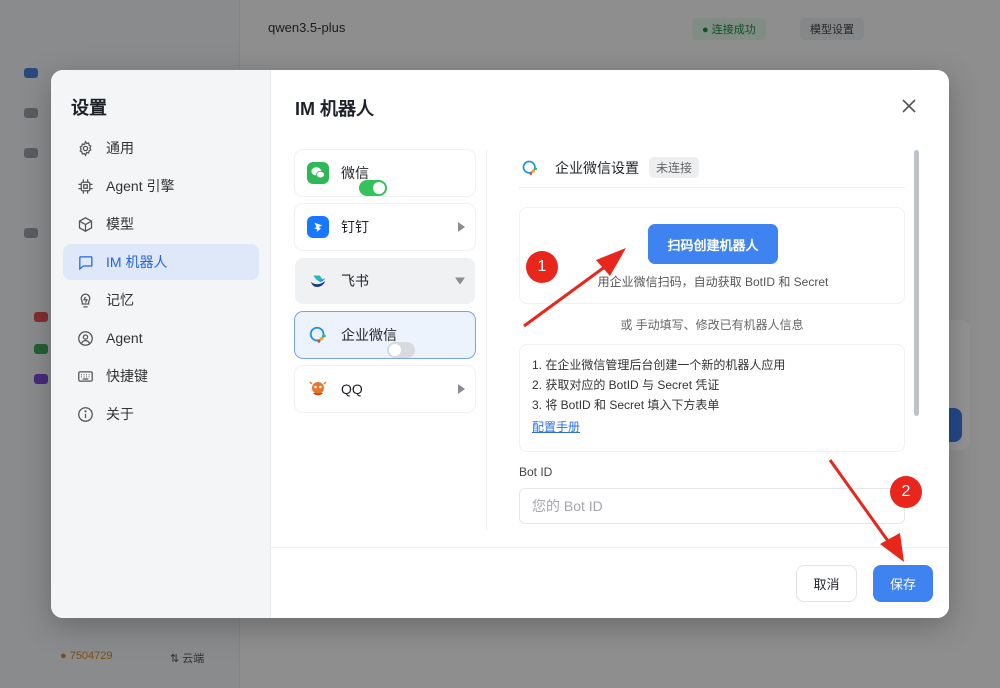  I want to click on save-button: 保存, so click(903, 583).